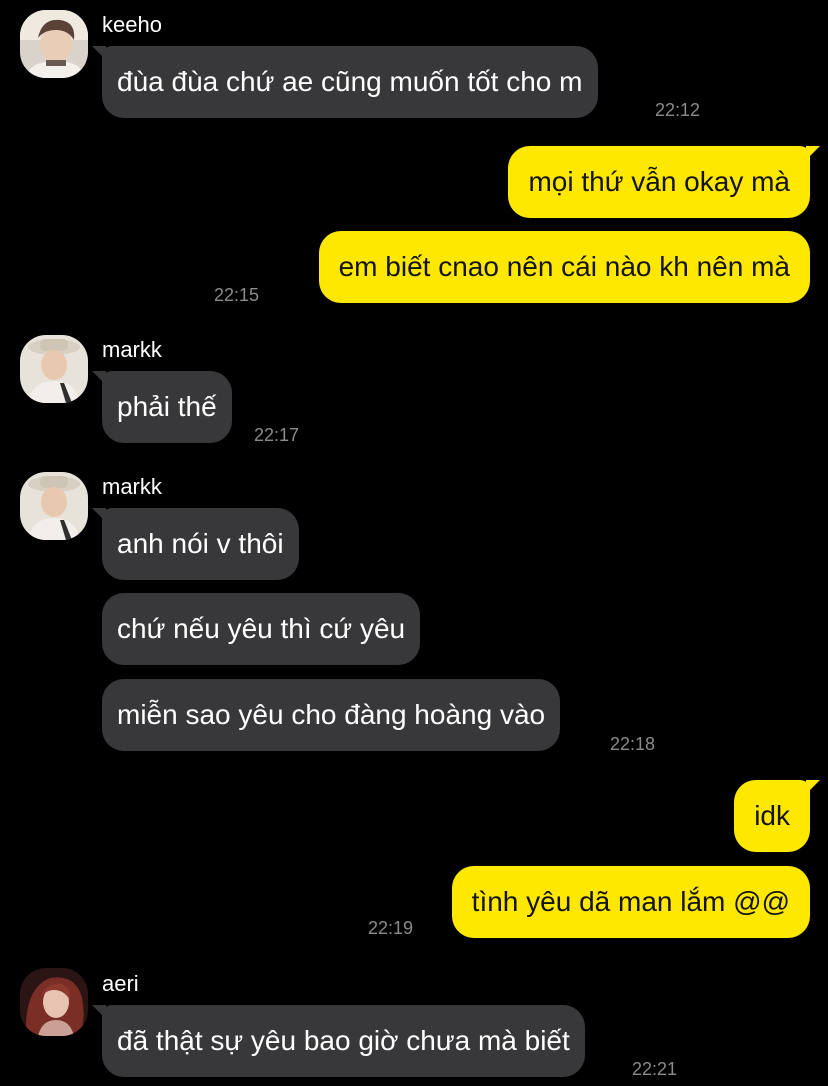 The height and width of the screenshot is (1086, 828). I want to click on message-text: đã thật sự yêu bao giờ chưa mà biết, so click(343, 1040).